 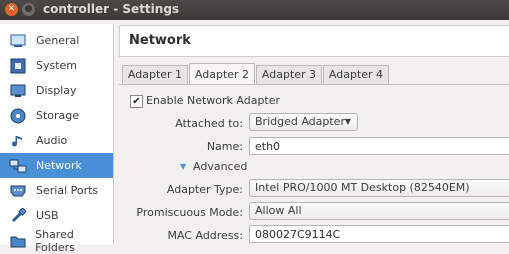 I want to click on tab-label: Adapter 4, so click(x=356, y=74).